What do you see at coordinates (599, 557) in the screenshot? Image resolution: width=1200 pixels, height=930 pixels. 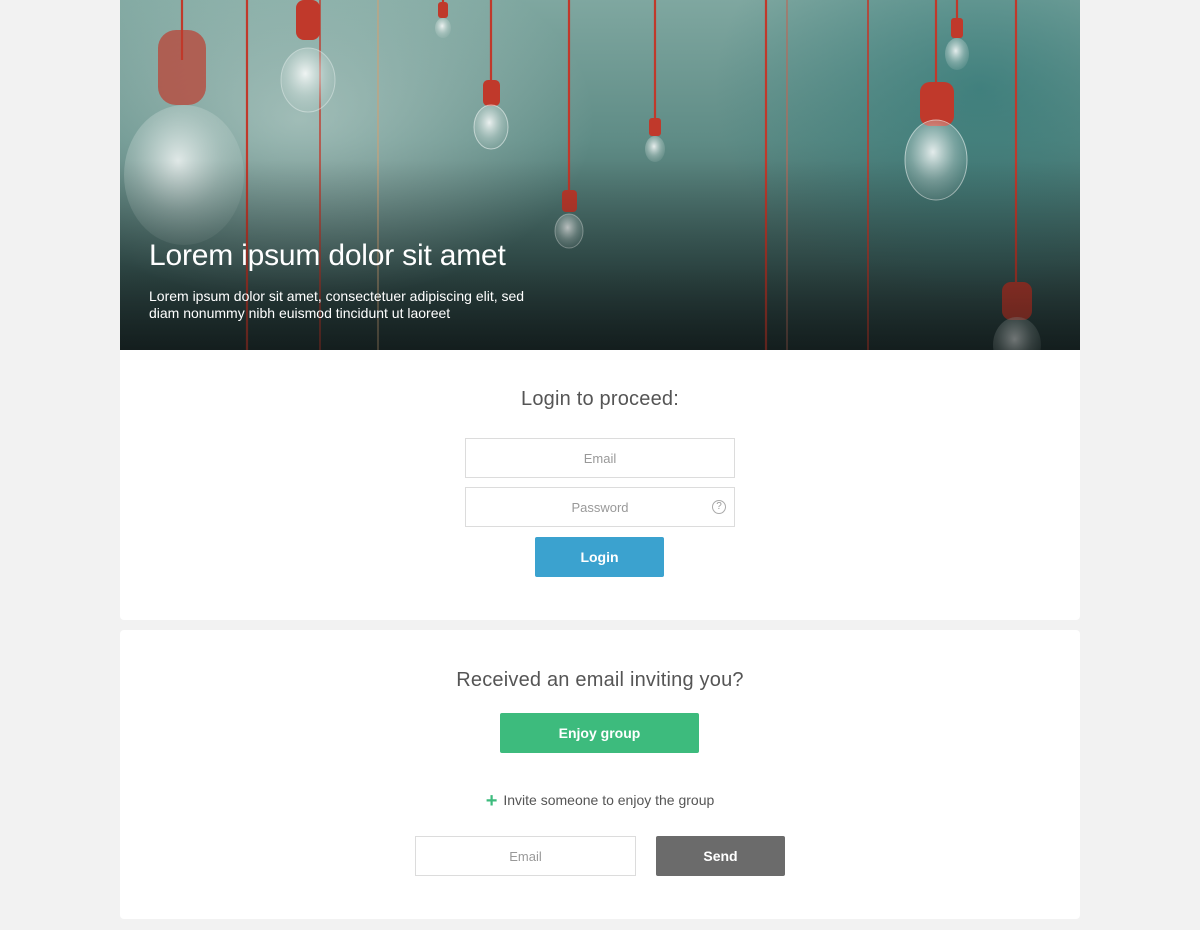 I see `login-button: Login` at bounding box center [599, 557].